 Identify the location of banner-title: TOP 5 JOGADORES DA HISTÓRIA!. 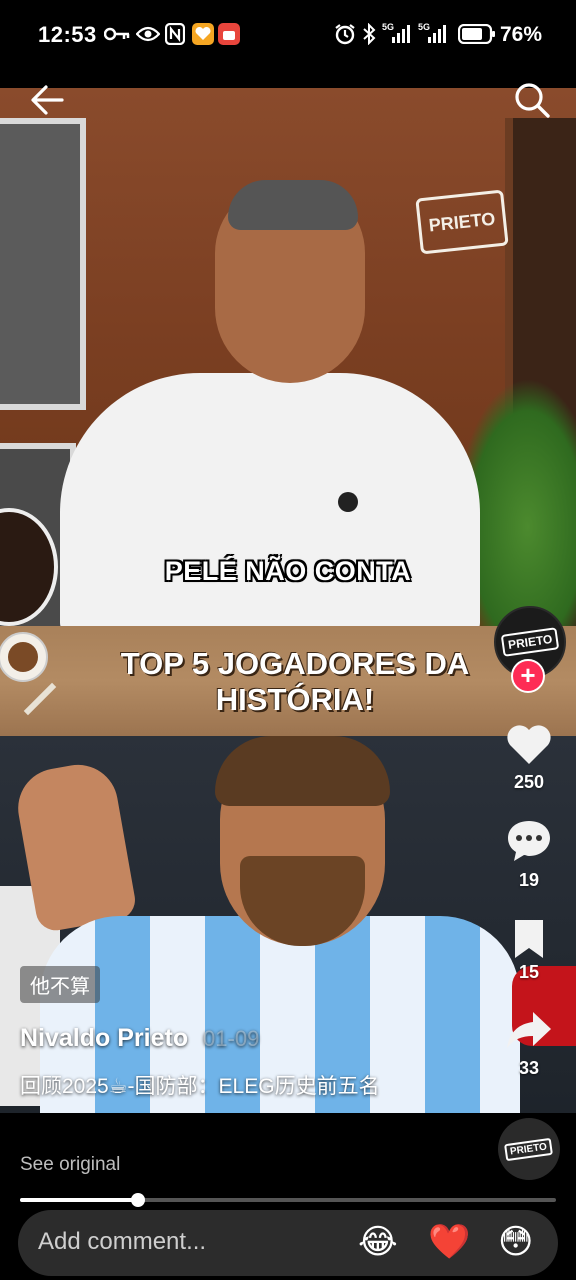
(295, 682).